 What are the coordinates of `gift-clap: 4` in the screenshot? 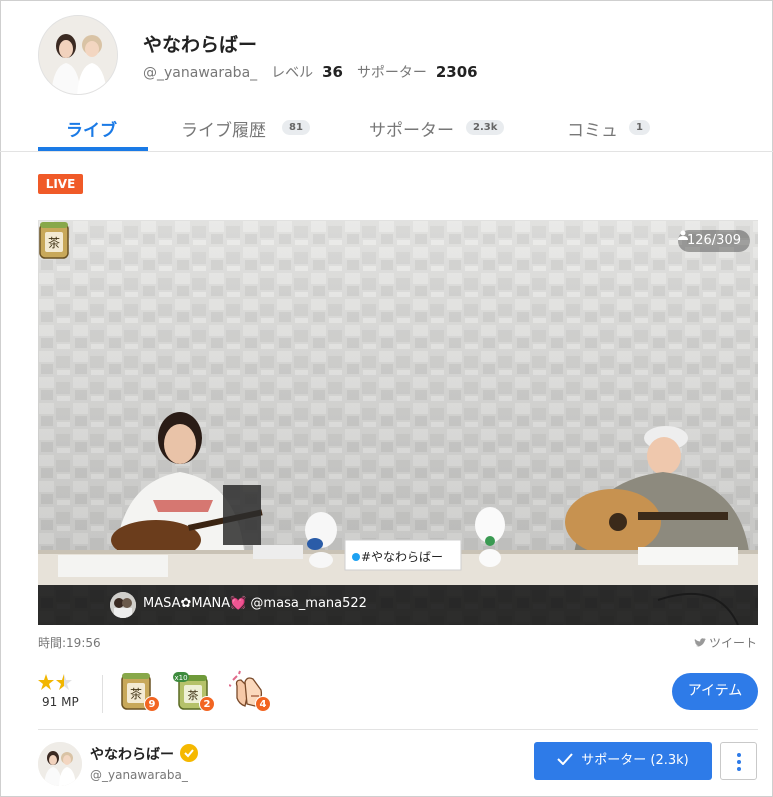 It's located at (250, 692).